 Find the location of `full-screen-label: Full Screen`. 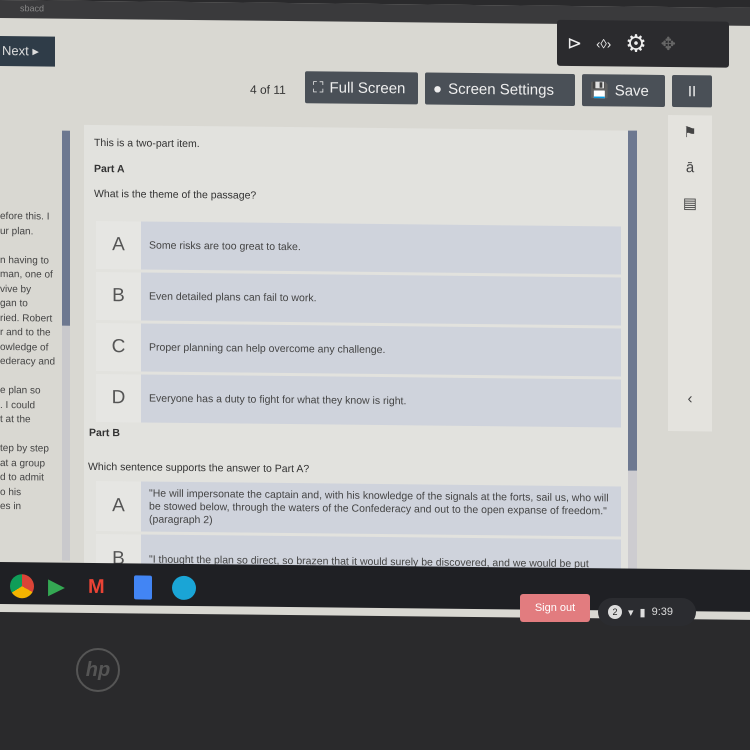

full-screen-label: Full Screen is located at coordinates (367, 87).